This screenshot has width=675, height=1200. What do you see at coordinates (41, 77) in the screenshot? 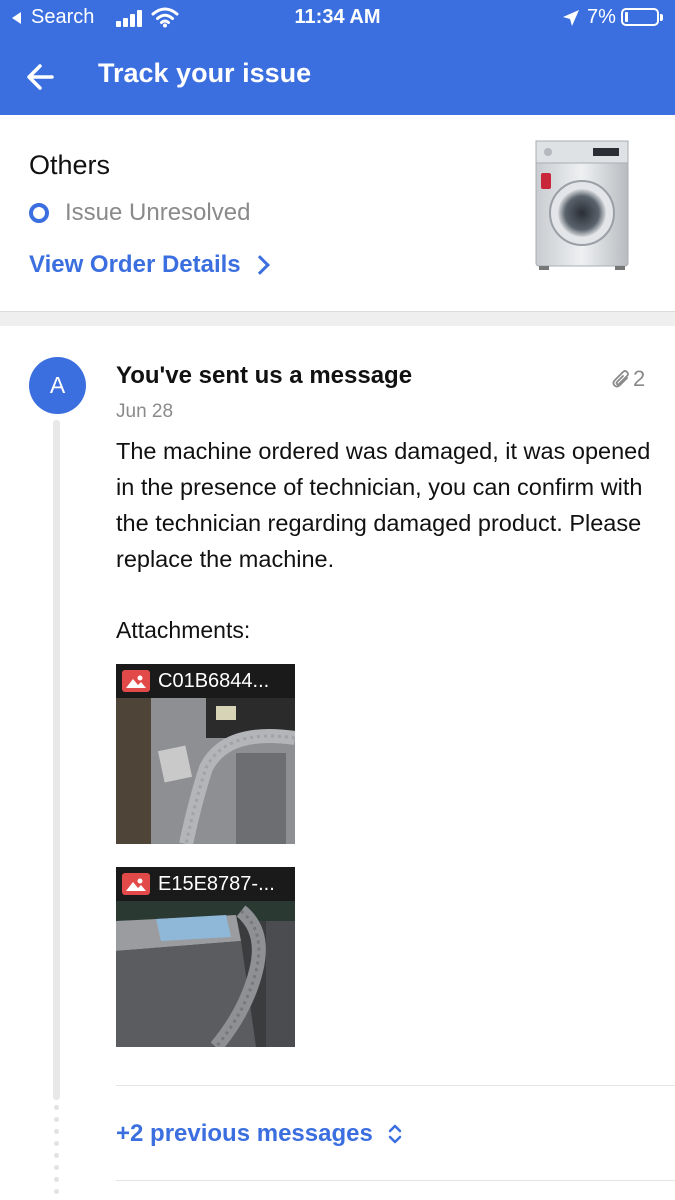
I see `back-arrow-icon` at bounding box center [41, 77].